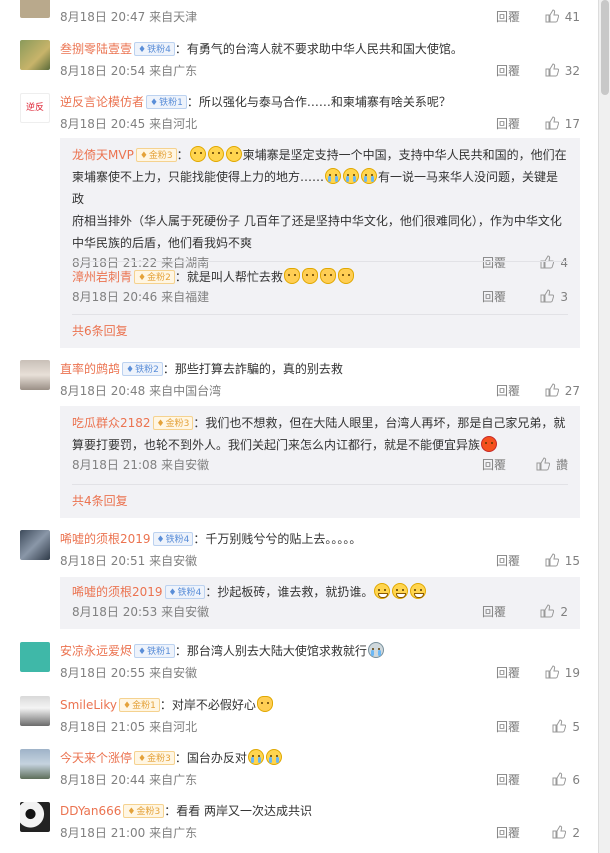 The width and height of the screenshot is (610, 853). I want to click on fan-badge: ♦铁粉2, so click(142, 369).